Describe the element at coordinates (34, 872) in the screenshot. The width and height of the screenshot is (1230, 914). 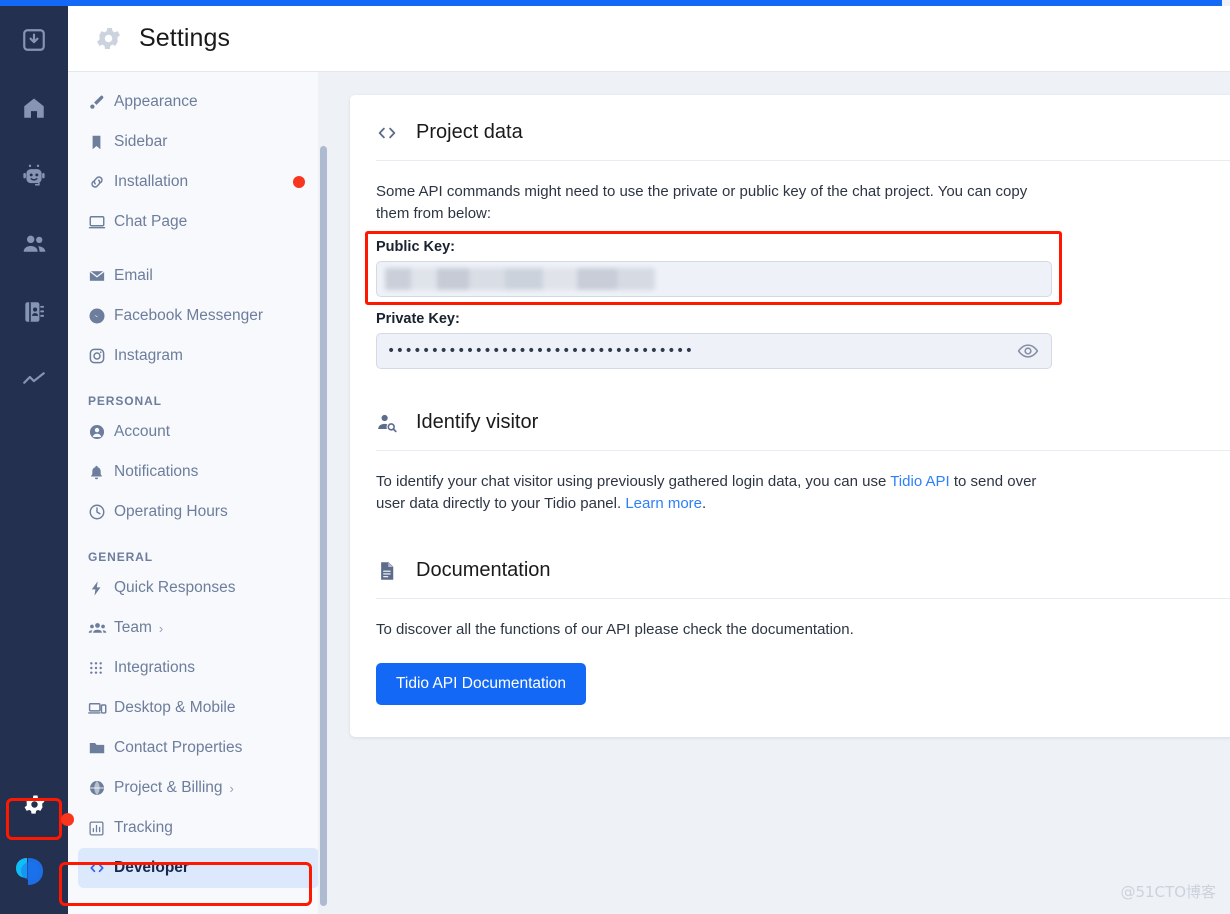
I see `tidio-logo` at that location.